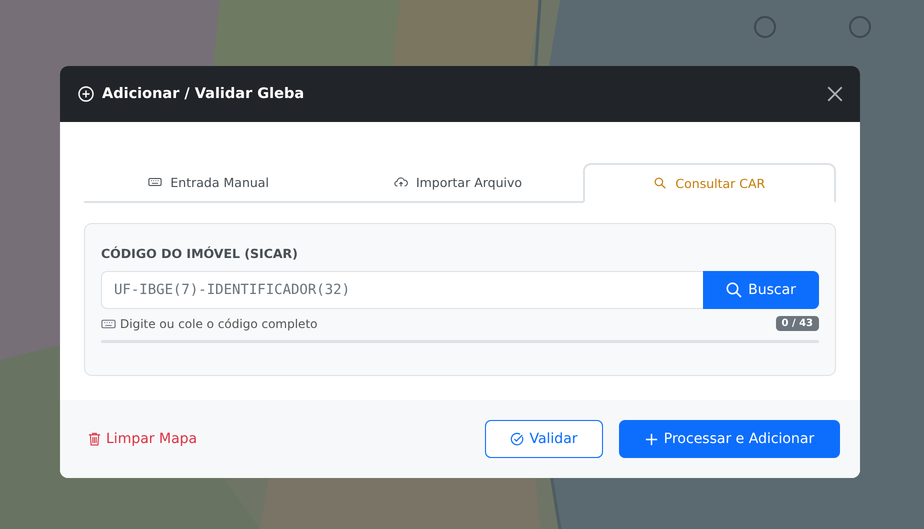  What do you see at coordinates (458, 182) in the screenshot?
I see `tab: Importar Arquivo` at bounding box center [458, 182].